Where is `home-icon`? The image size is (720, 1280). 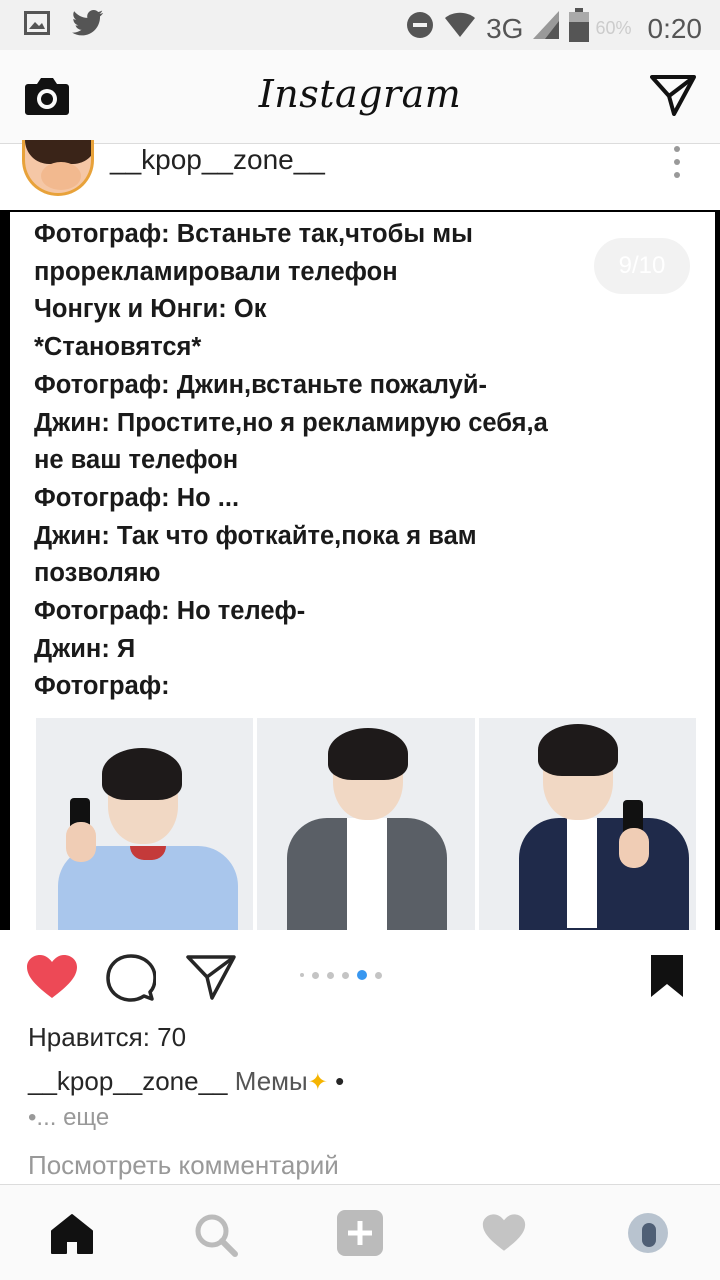
home-icon is located at coordinates (72, 1236).